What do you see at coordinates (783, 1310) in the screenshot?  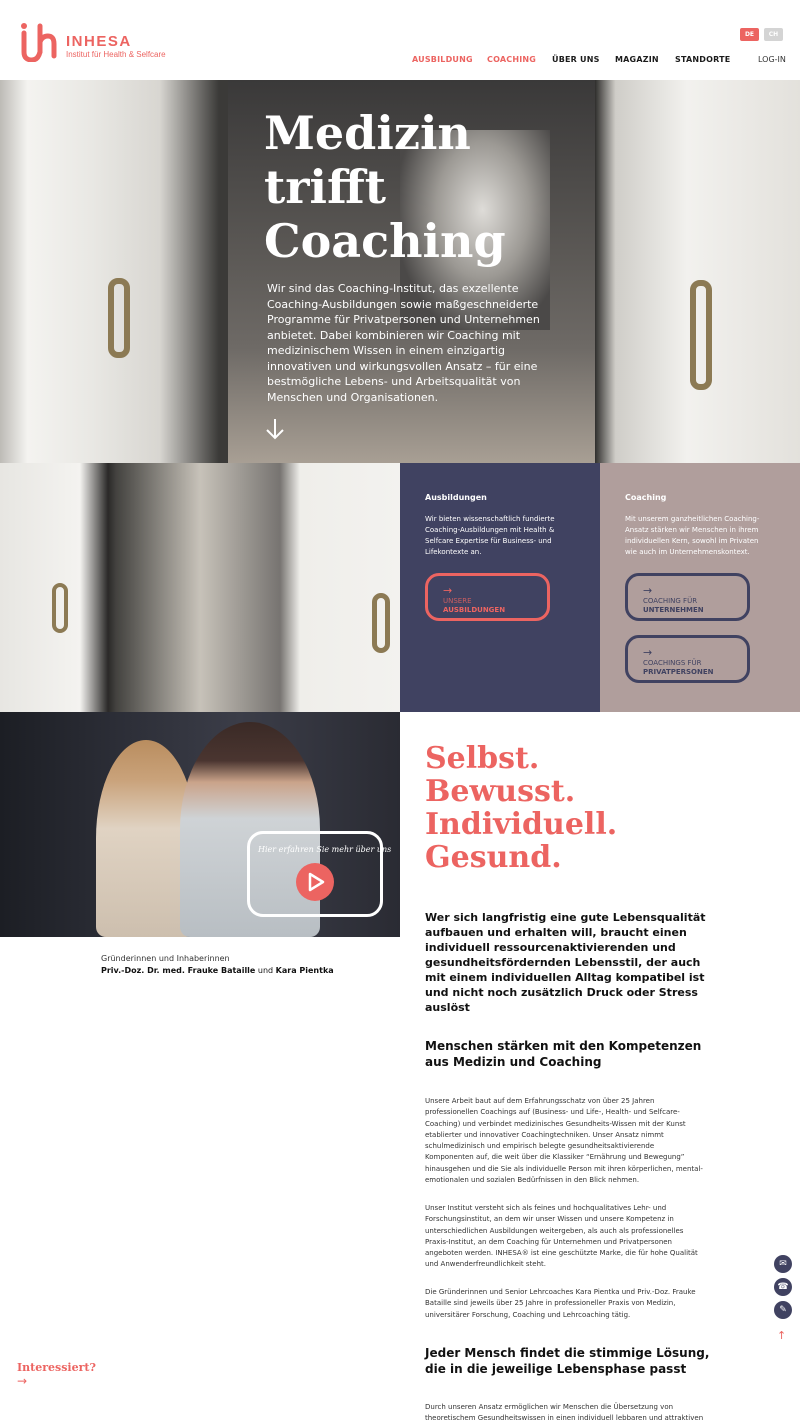 I see `chat-icon: ✎` at bounding box center [783, 1310].